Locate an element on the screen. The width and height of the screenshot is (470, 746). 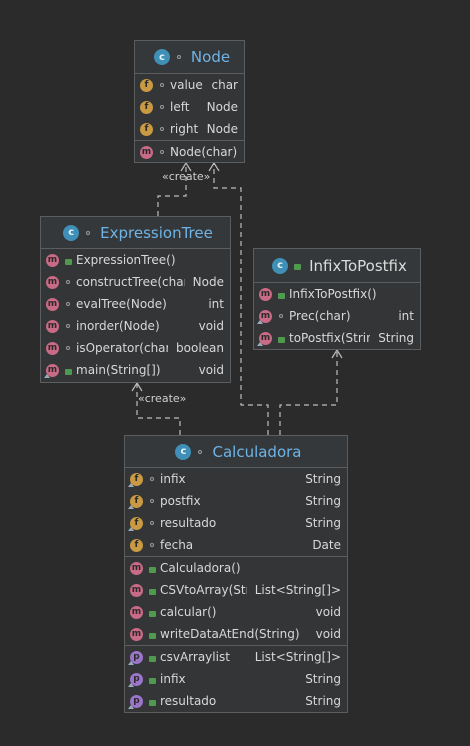
class-icon: c is located at coordinates (161, 57).